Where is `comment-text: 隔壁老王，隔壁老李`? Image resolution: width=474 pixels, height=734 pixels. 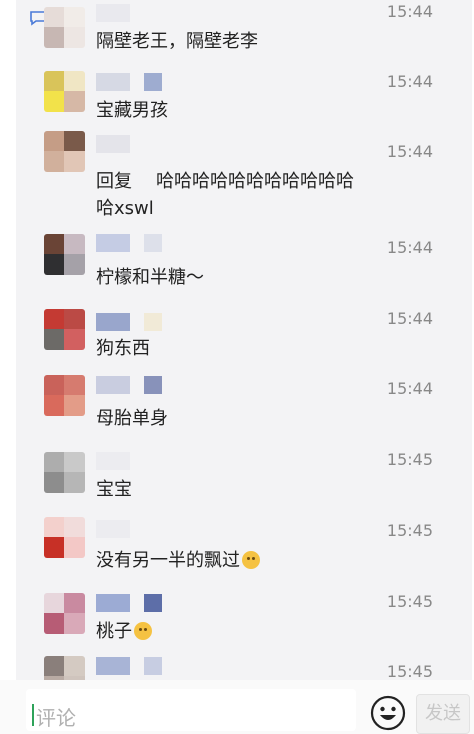
comment-text: 隔壁老王，隔壁老李 is located at coordinates (231, 41).